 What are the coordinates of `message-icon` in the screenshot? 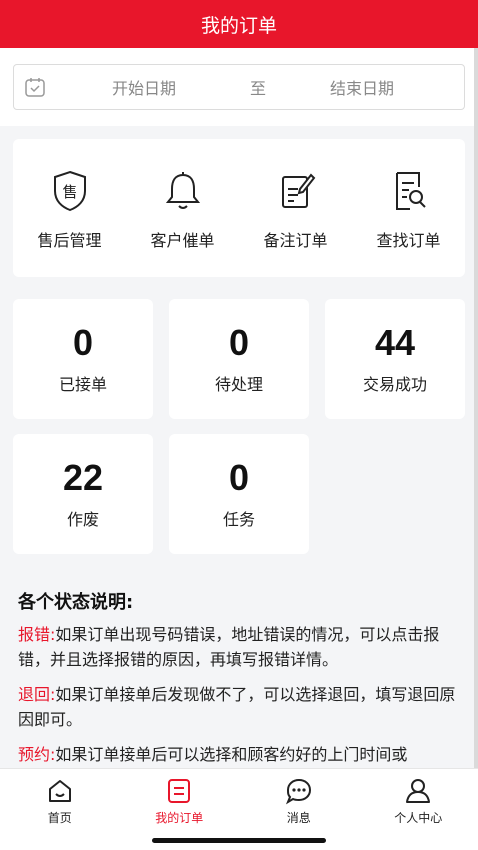 It's located at (298, 791).